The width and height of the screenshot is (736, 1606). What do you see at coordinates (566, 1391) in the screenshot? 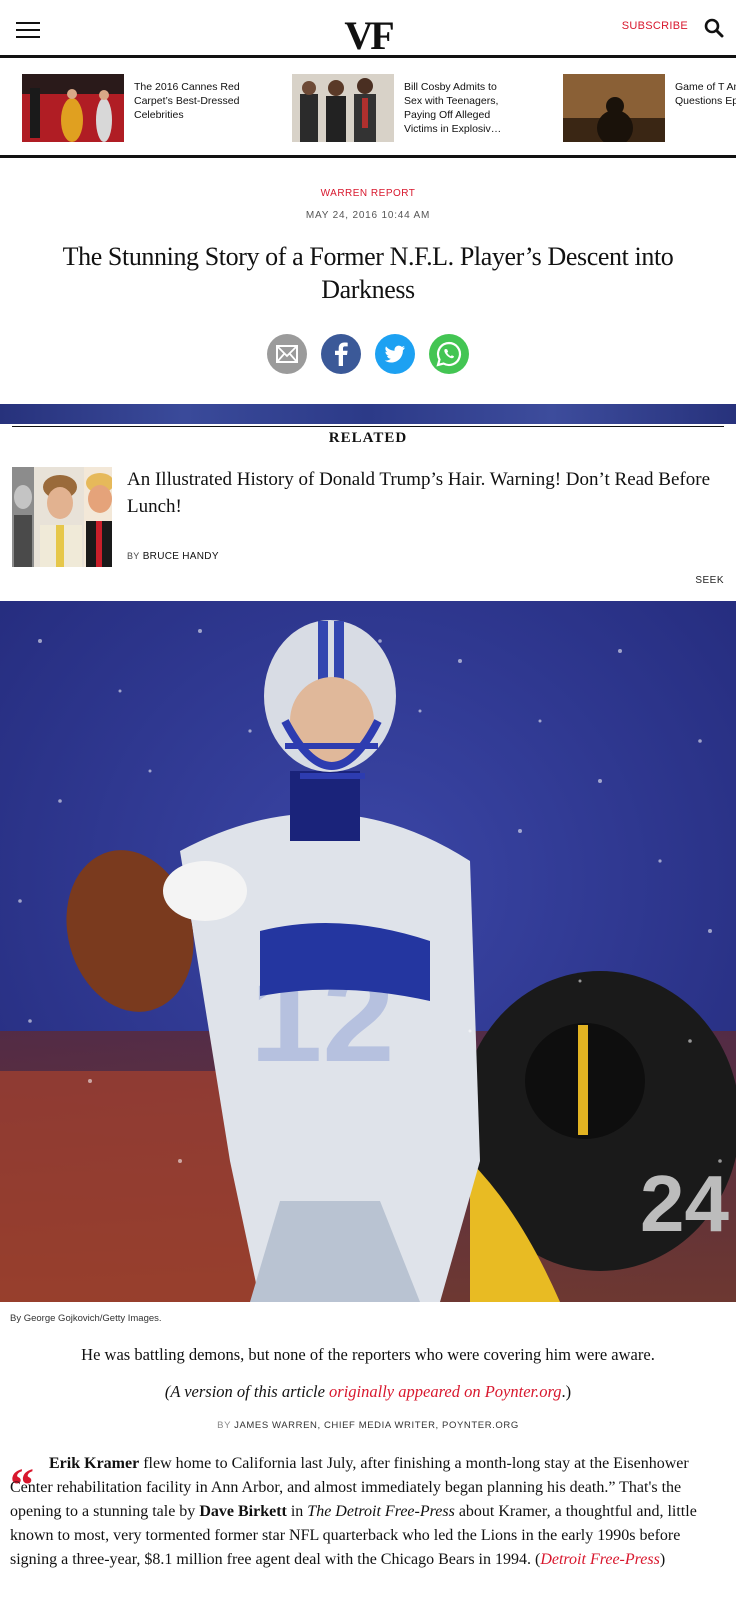
I see `version-suffix: .)` at bounding box center [566, 1391].